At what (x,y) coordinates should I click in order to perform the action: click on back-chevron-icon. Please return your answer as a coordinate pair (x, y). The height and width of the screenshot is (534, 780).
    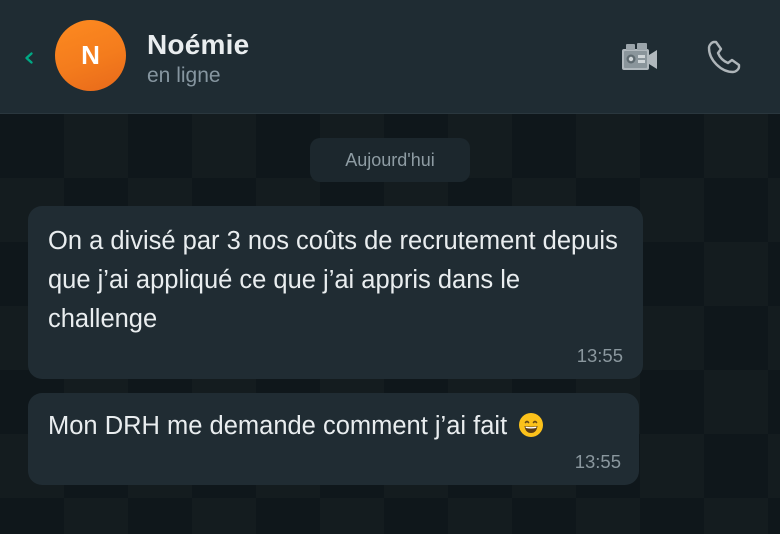
    Looking at the image, I should click on (29, 58).